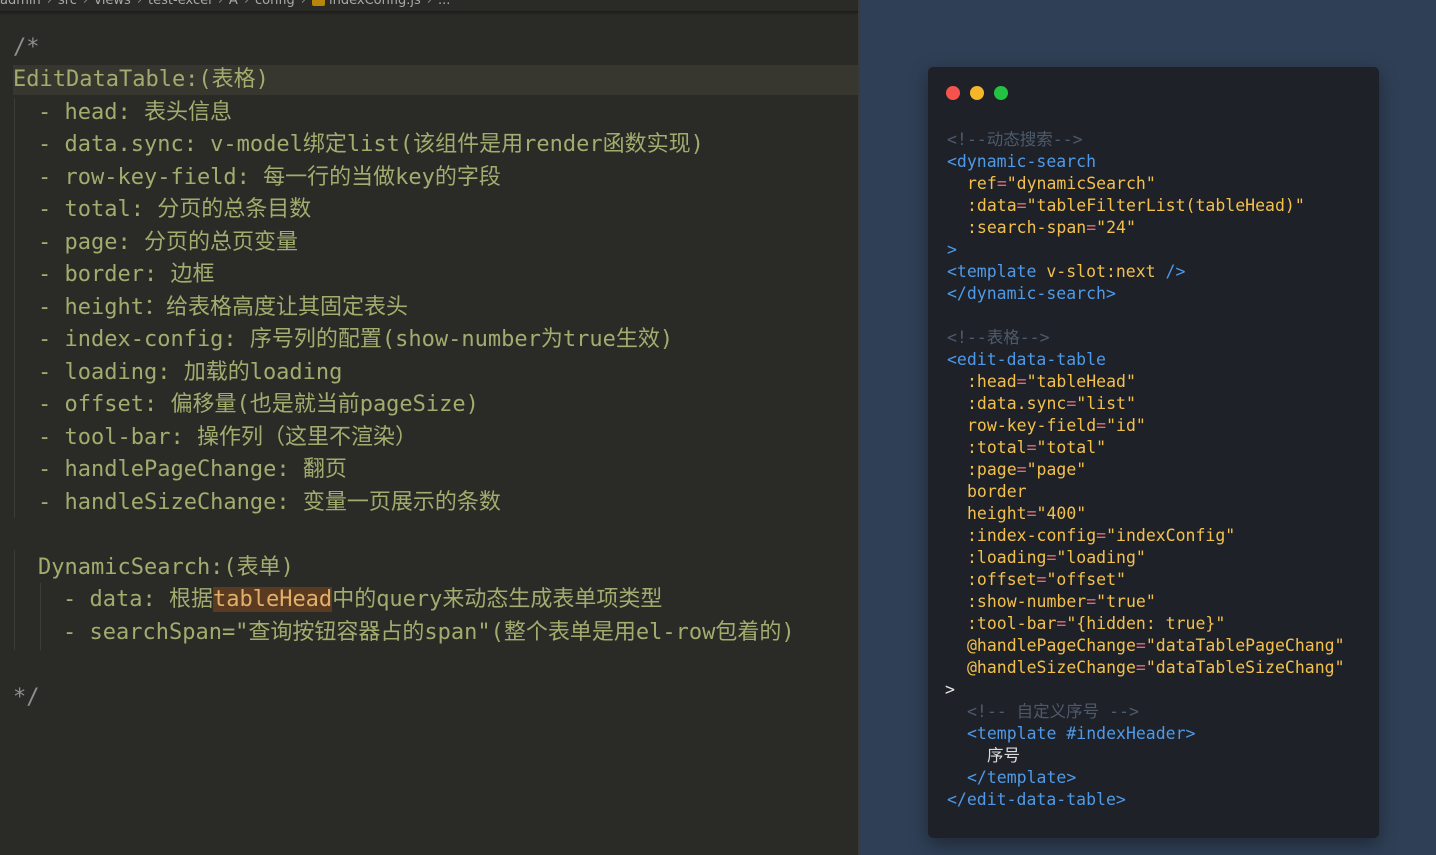 Image resolution: width=1436 pixels, height=855 pixels. I want to click on breadcrumb-item: test-excel, so click(180, 4).